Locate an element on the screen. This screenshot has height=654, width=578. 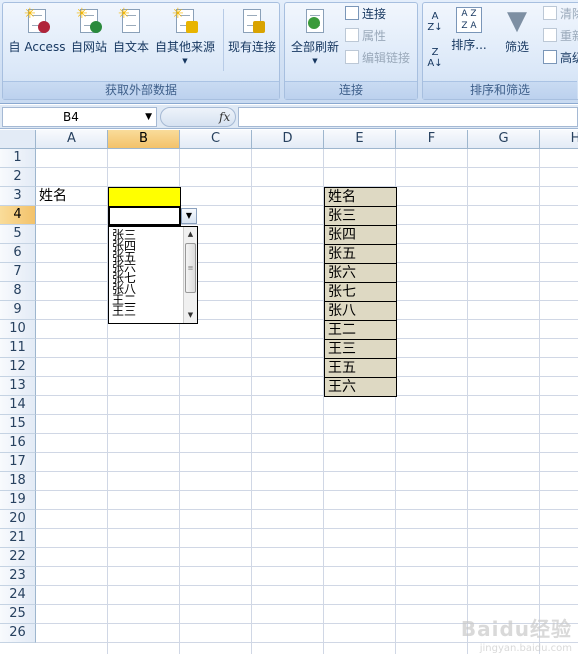
cell-e12: 王五 is located at coordinates (360, 368).